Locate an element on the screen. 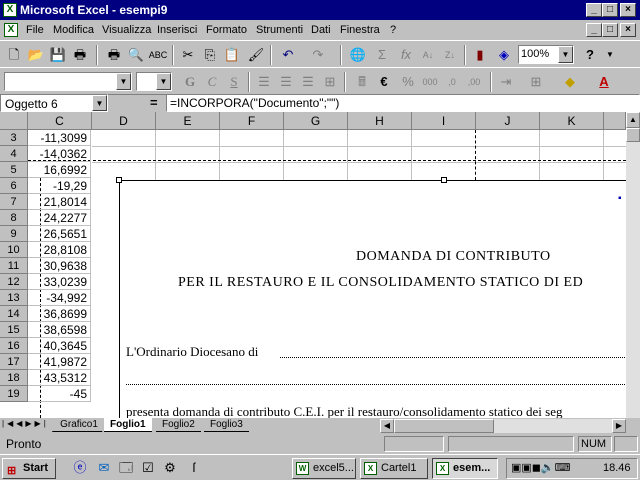 The image size is (640, 480). cell-c: 40,3645 is located at coordinates (59, 346).